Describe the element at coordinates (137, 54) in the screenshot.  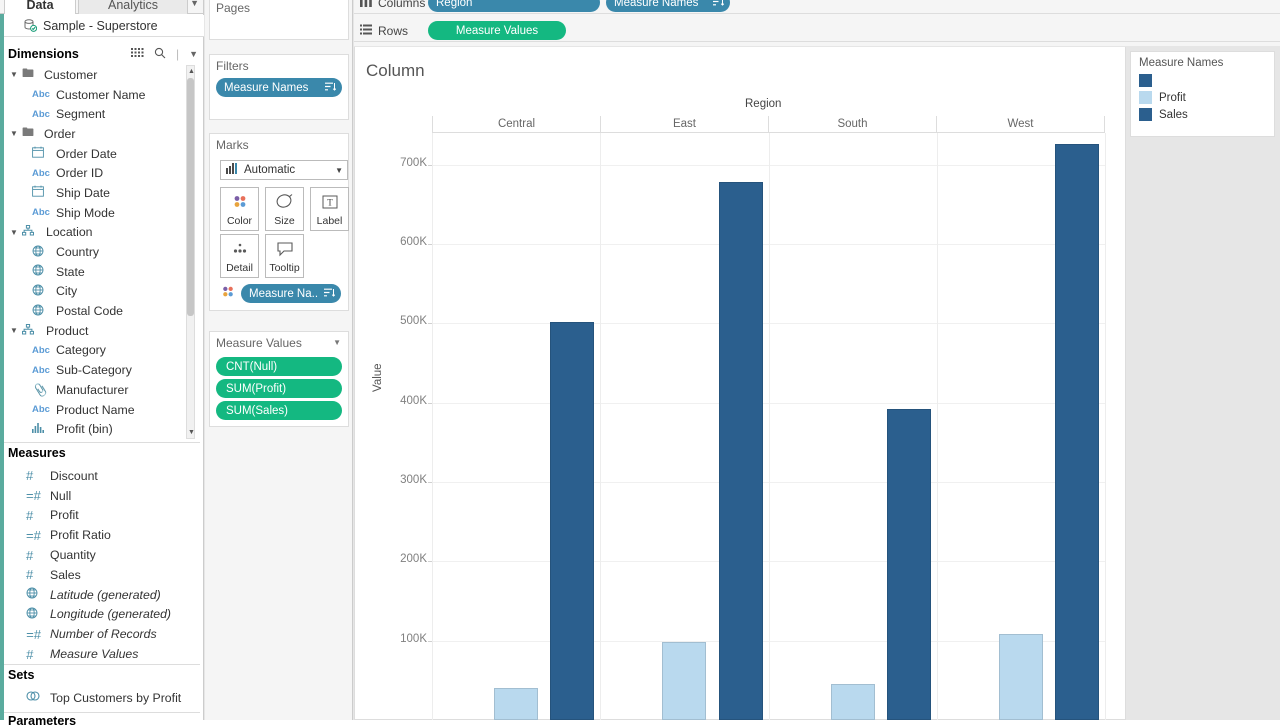
I see `grid-view-icon` at that location.